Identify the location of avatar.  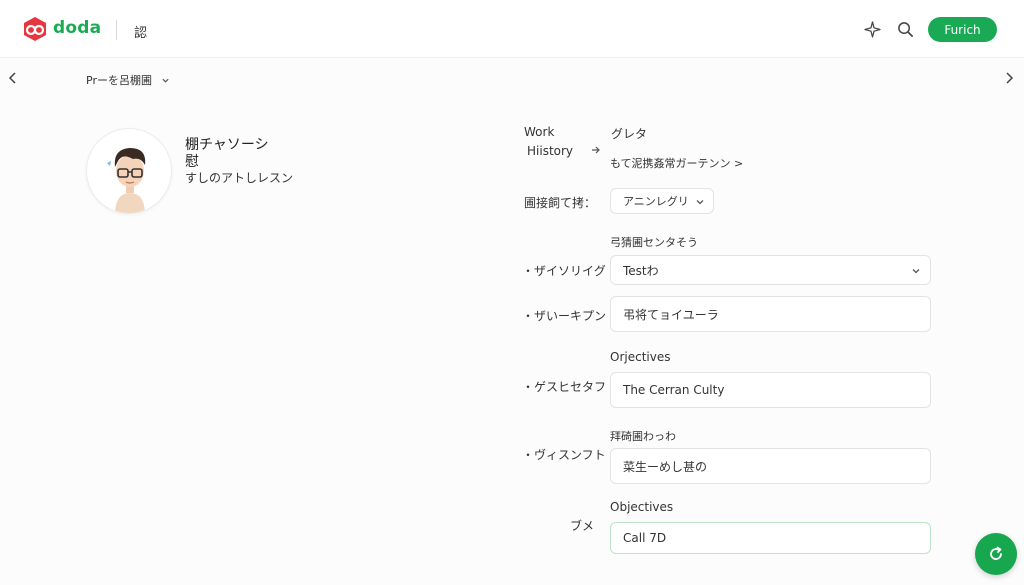
(129, 171).